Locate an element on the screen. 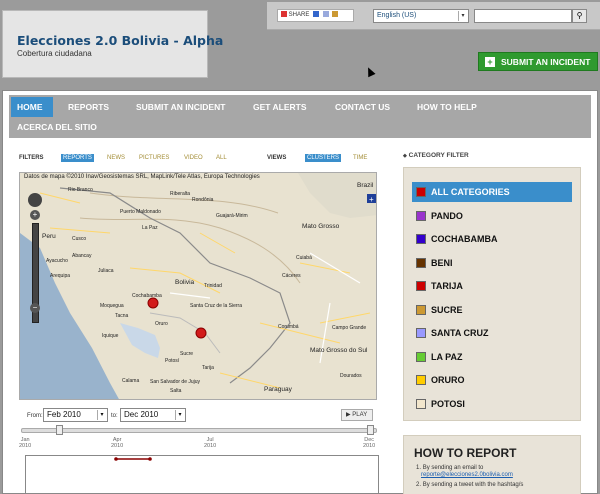  search-button: ⚲ is located at coordinates (579, 16).